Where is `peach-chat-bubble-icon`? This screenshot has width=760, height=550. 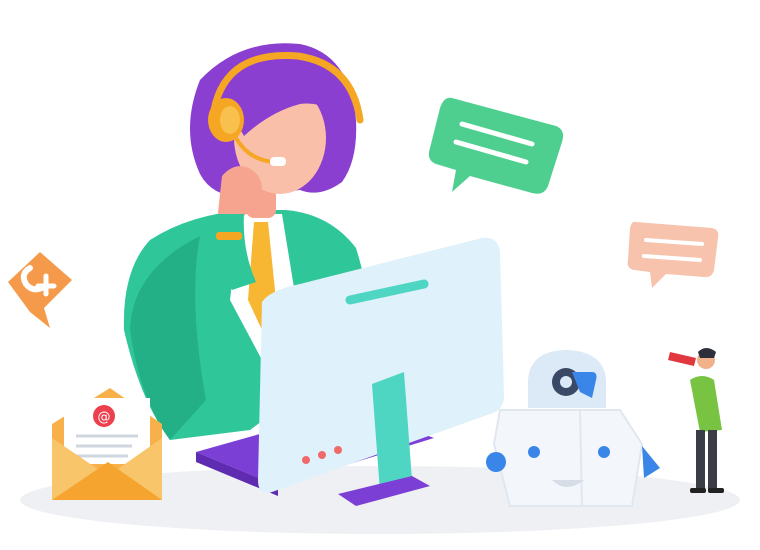 peach-chat-bubble-icon is located at coordinates (673, 254).